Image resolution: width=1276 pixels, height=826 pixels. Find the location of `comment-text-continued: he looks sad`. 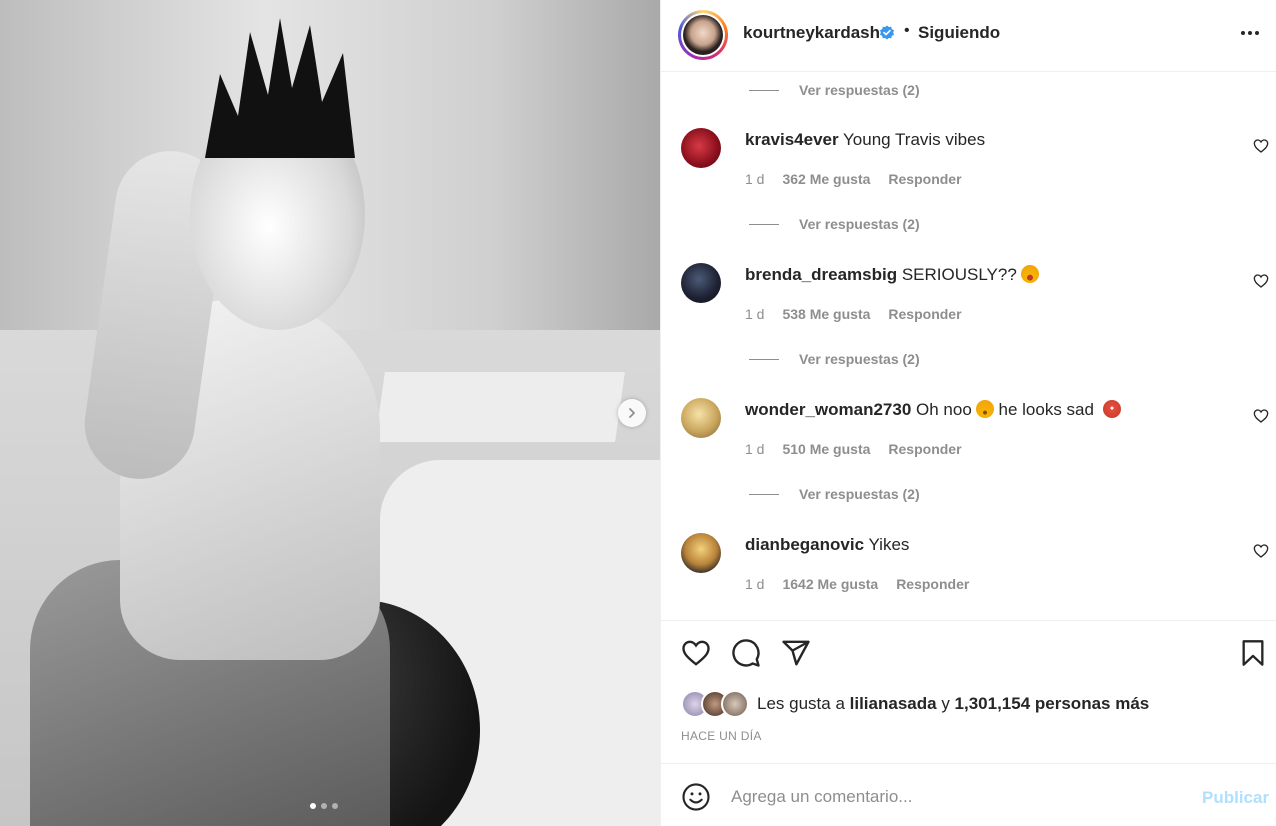

comment-text-continued: he looks sad is located at coordinates (1046, 409).